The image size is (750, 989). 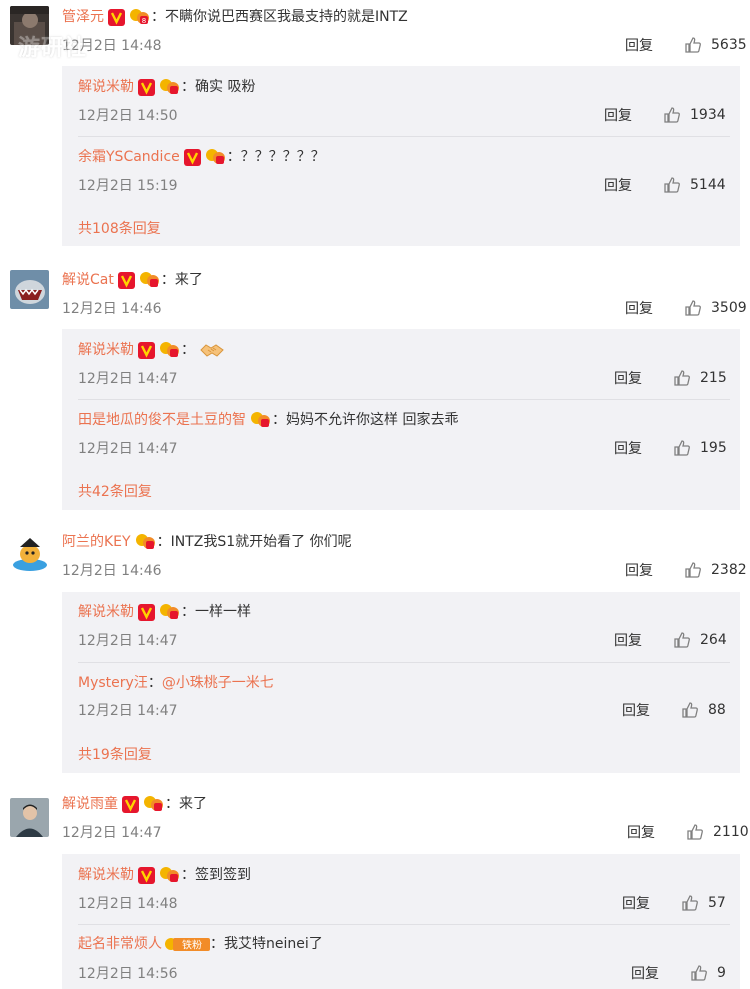 I want to click on watermark-text: 游研社, so click(x=53, y=48).